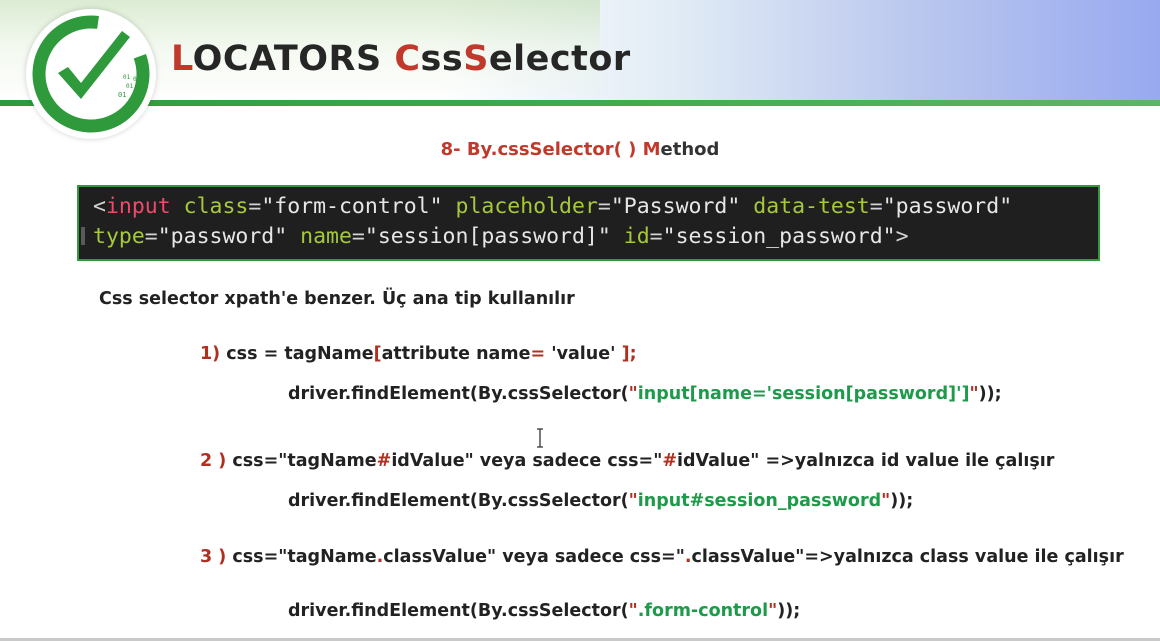 The image size is (1160, 641). Describe the element at coordinates (811, 206) in the screenshot. I see `code-token: data-test` at that location.